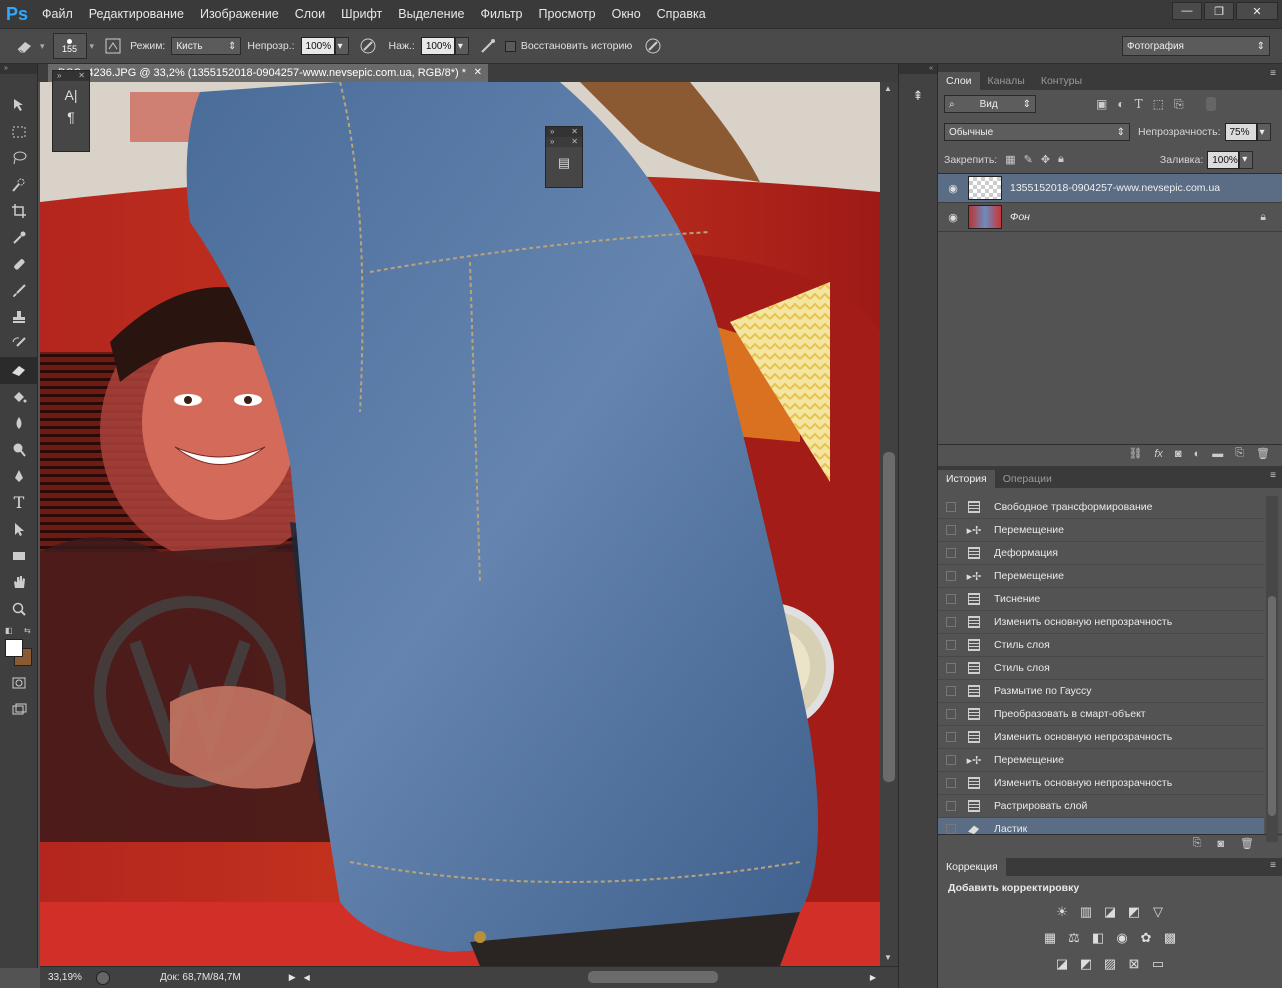 This screenshot has width=1282, height=988. Describe the element at coordinates (1037, 132) in the screenshot. I see `blend-mode-dropdown: Обычные ⇕` at that location.